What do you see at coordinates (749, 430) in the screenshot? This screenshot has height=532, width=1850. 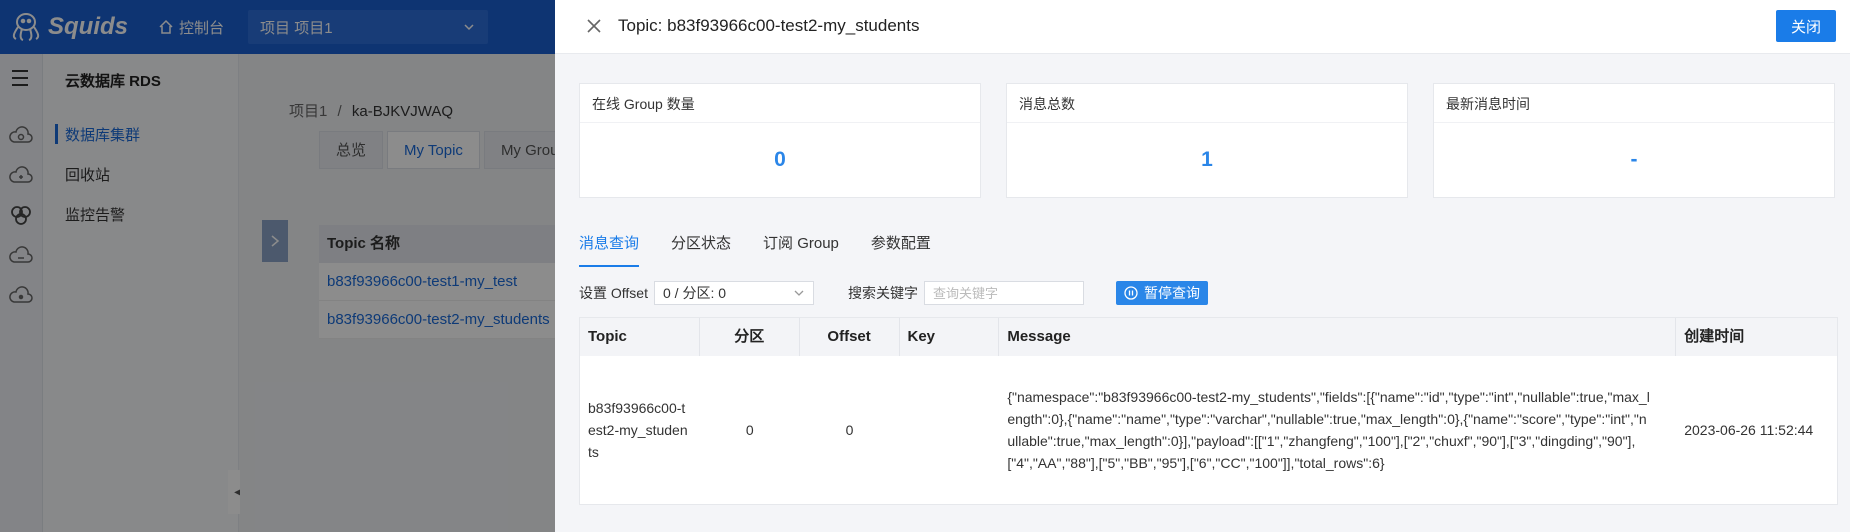 I see `cell-partition: 0` at bounding box center [749, 430].